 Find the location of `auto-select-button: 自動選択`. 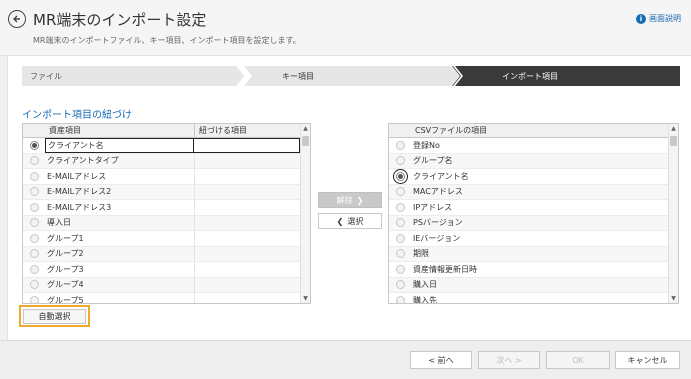

auto-select-button: 自動選択 is located at coordinates (54, 316).